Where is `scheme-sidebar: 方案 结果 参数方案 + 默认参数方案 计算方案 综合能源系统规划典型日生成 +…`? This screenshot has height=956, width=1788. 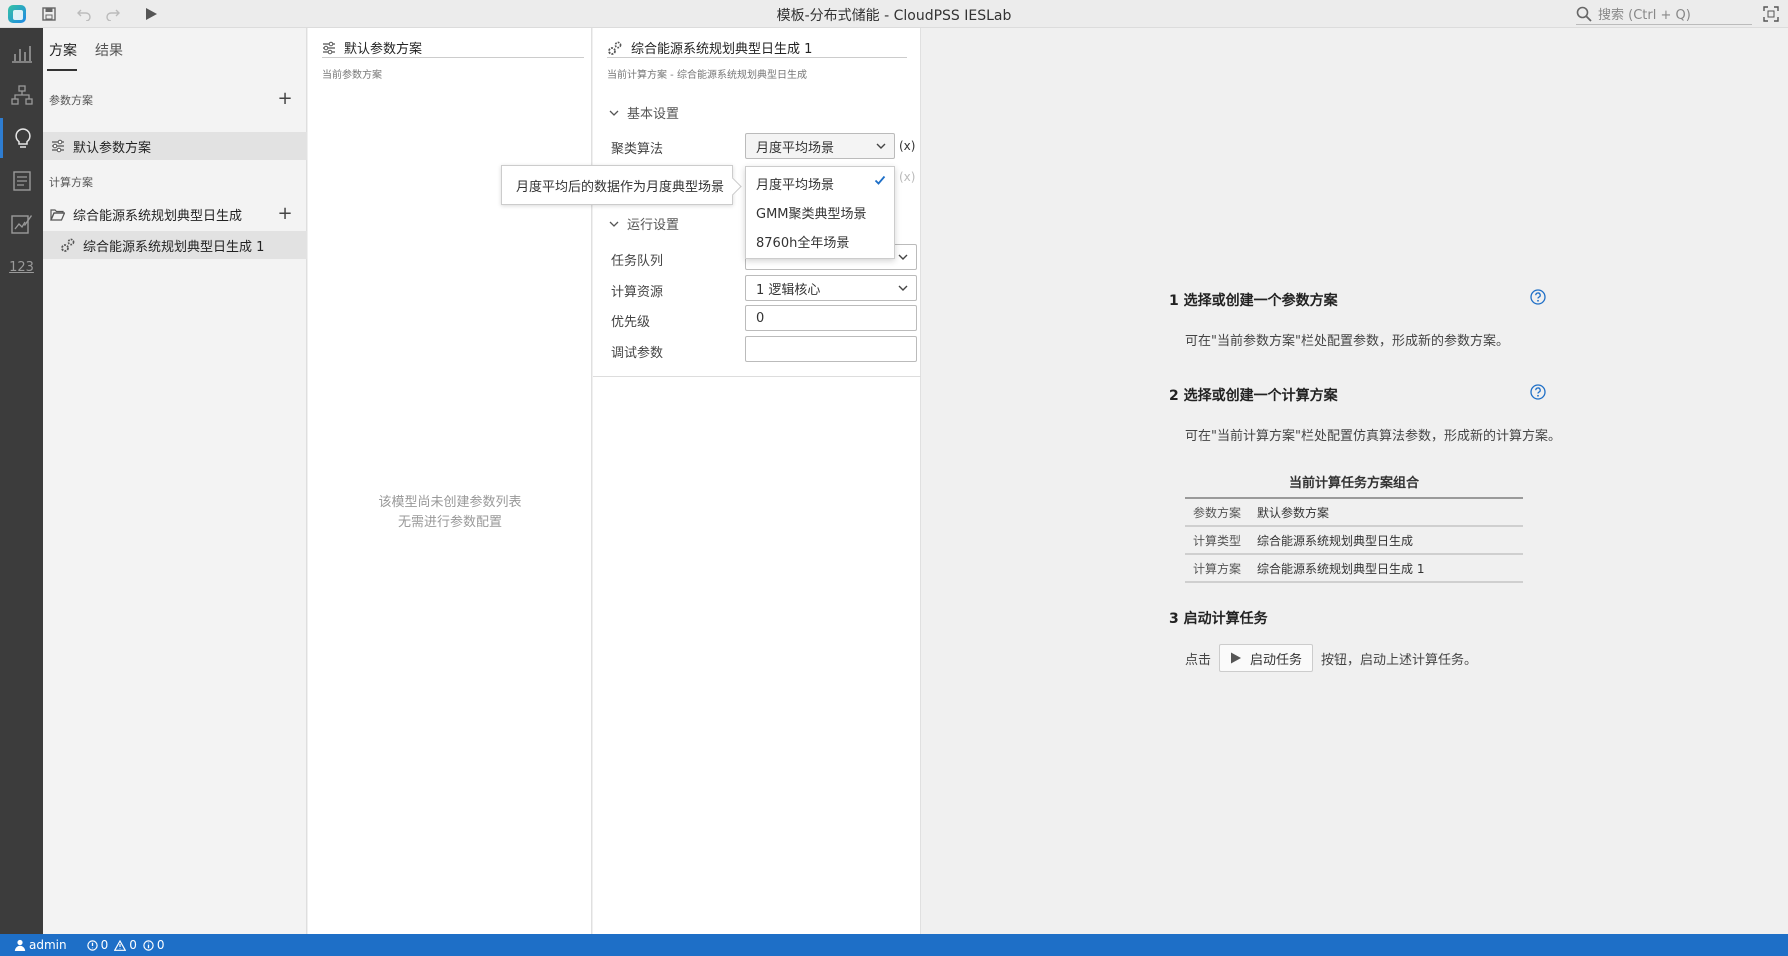 scheme-sidebar: 方案 结果 参数方案 + 默认参数方案 计算方案 综合能源系统规划典型日生成 +… is located at coordinates (175, 481).